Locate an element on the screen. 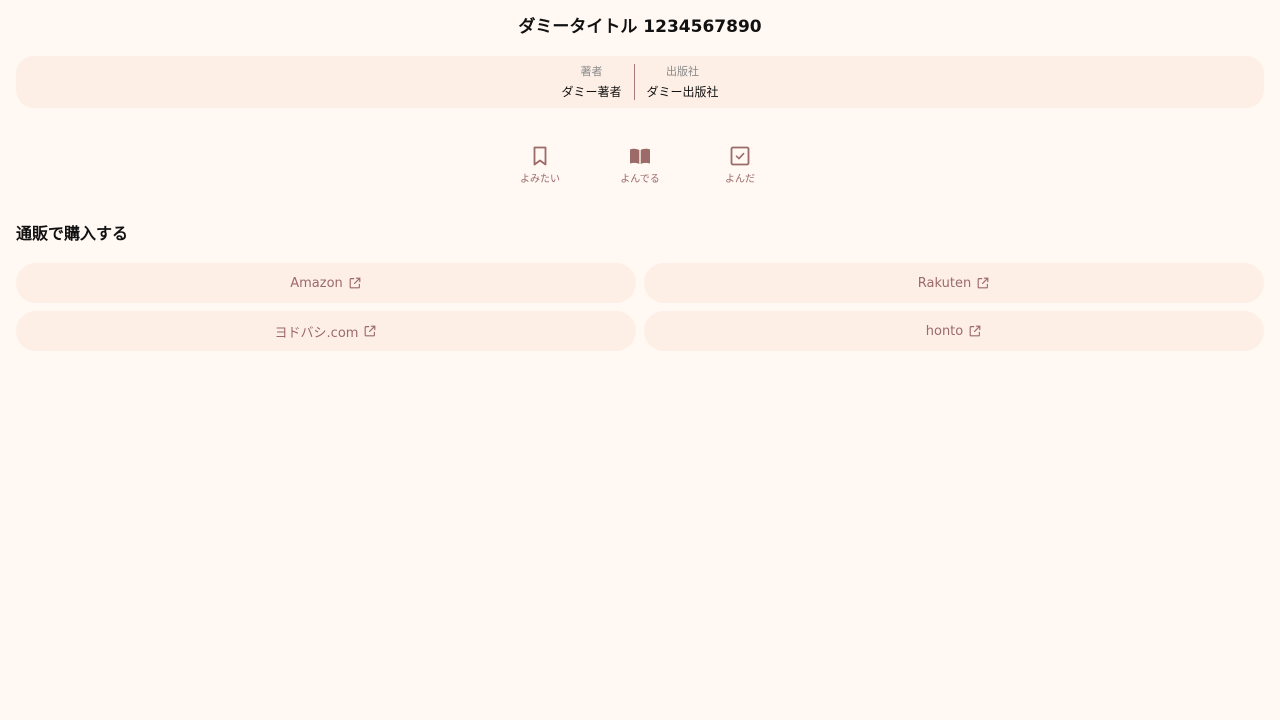  shop-label: Amazon is located at coordinates (316, 283).